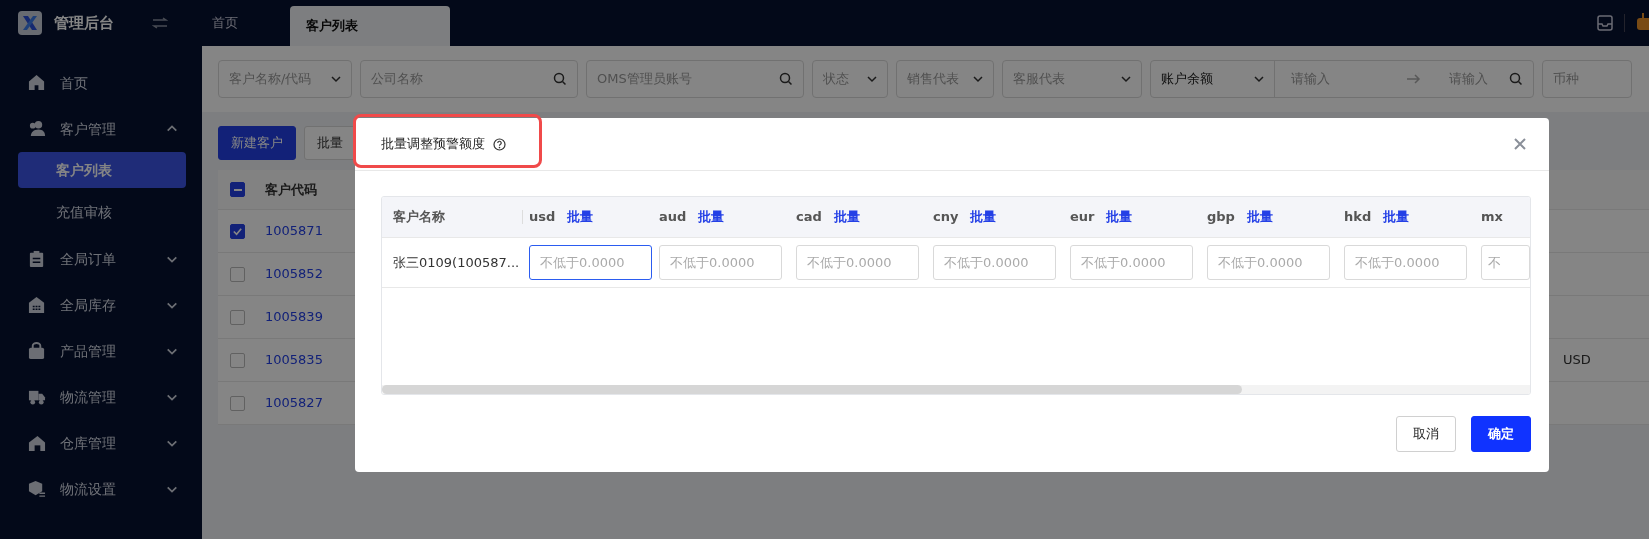 Image resolution: width=1649 pixels, height=539 pixels. I want to click on column-header: mx, so click(1492, 217).